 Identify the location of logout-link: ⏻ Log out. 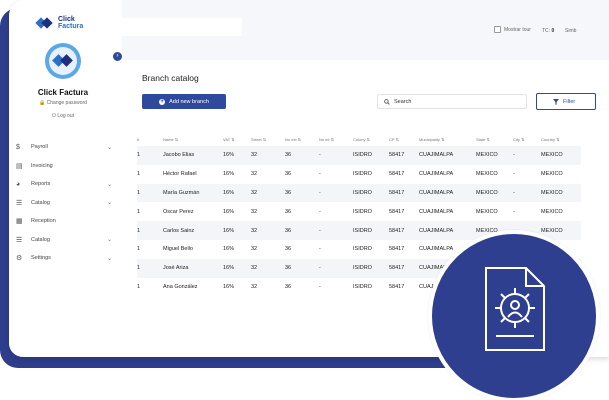
(63, 116).